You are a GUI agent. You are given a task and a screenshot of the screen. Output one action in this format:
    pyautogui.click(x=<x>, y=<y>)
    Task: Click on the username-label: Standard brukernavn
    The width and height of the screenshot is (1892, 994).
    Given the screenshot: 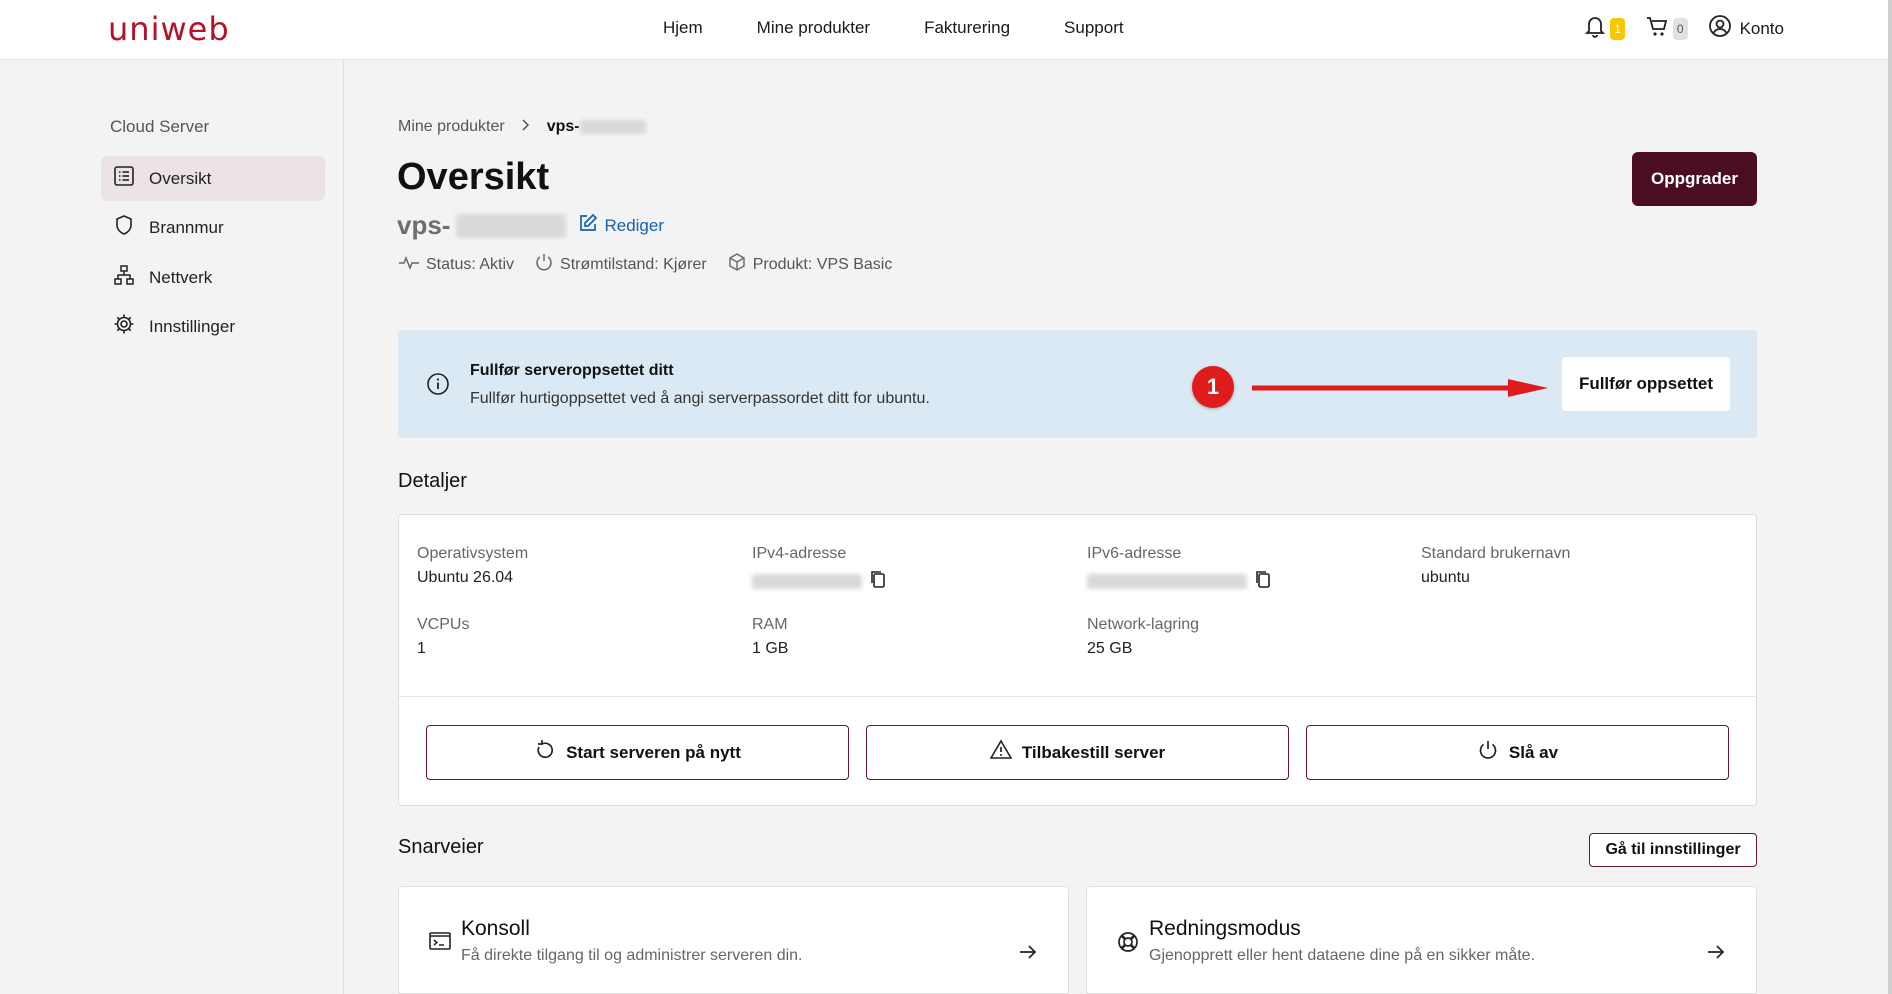 What is the action you would take?
    pyautogui.click(x=1496, y=553)
    